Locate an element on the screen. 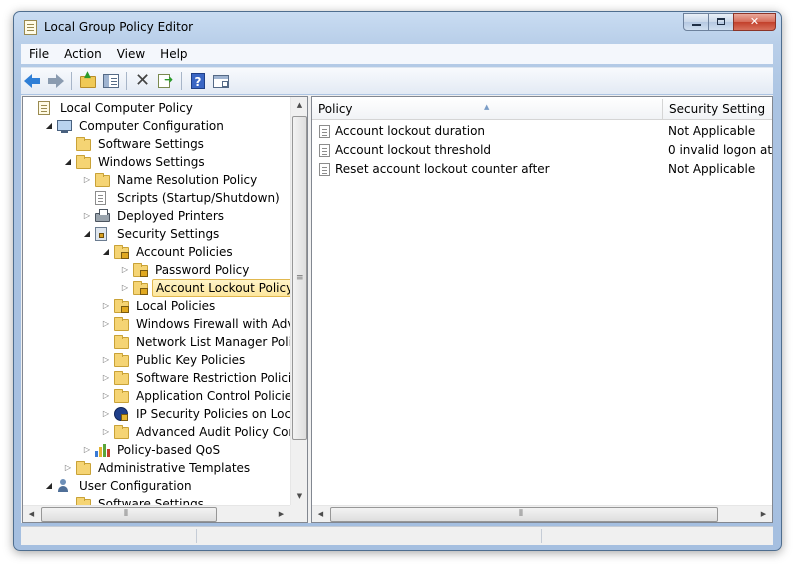 The height and width of the screenshot is (572, 794). tree-node: ◢ Security Settings is located at coordinates (157, 234).